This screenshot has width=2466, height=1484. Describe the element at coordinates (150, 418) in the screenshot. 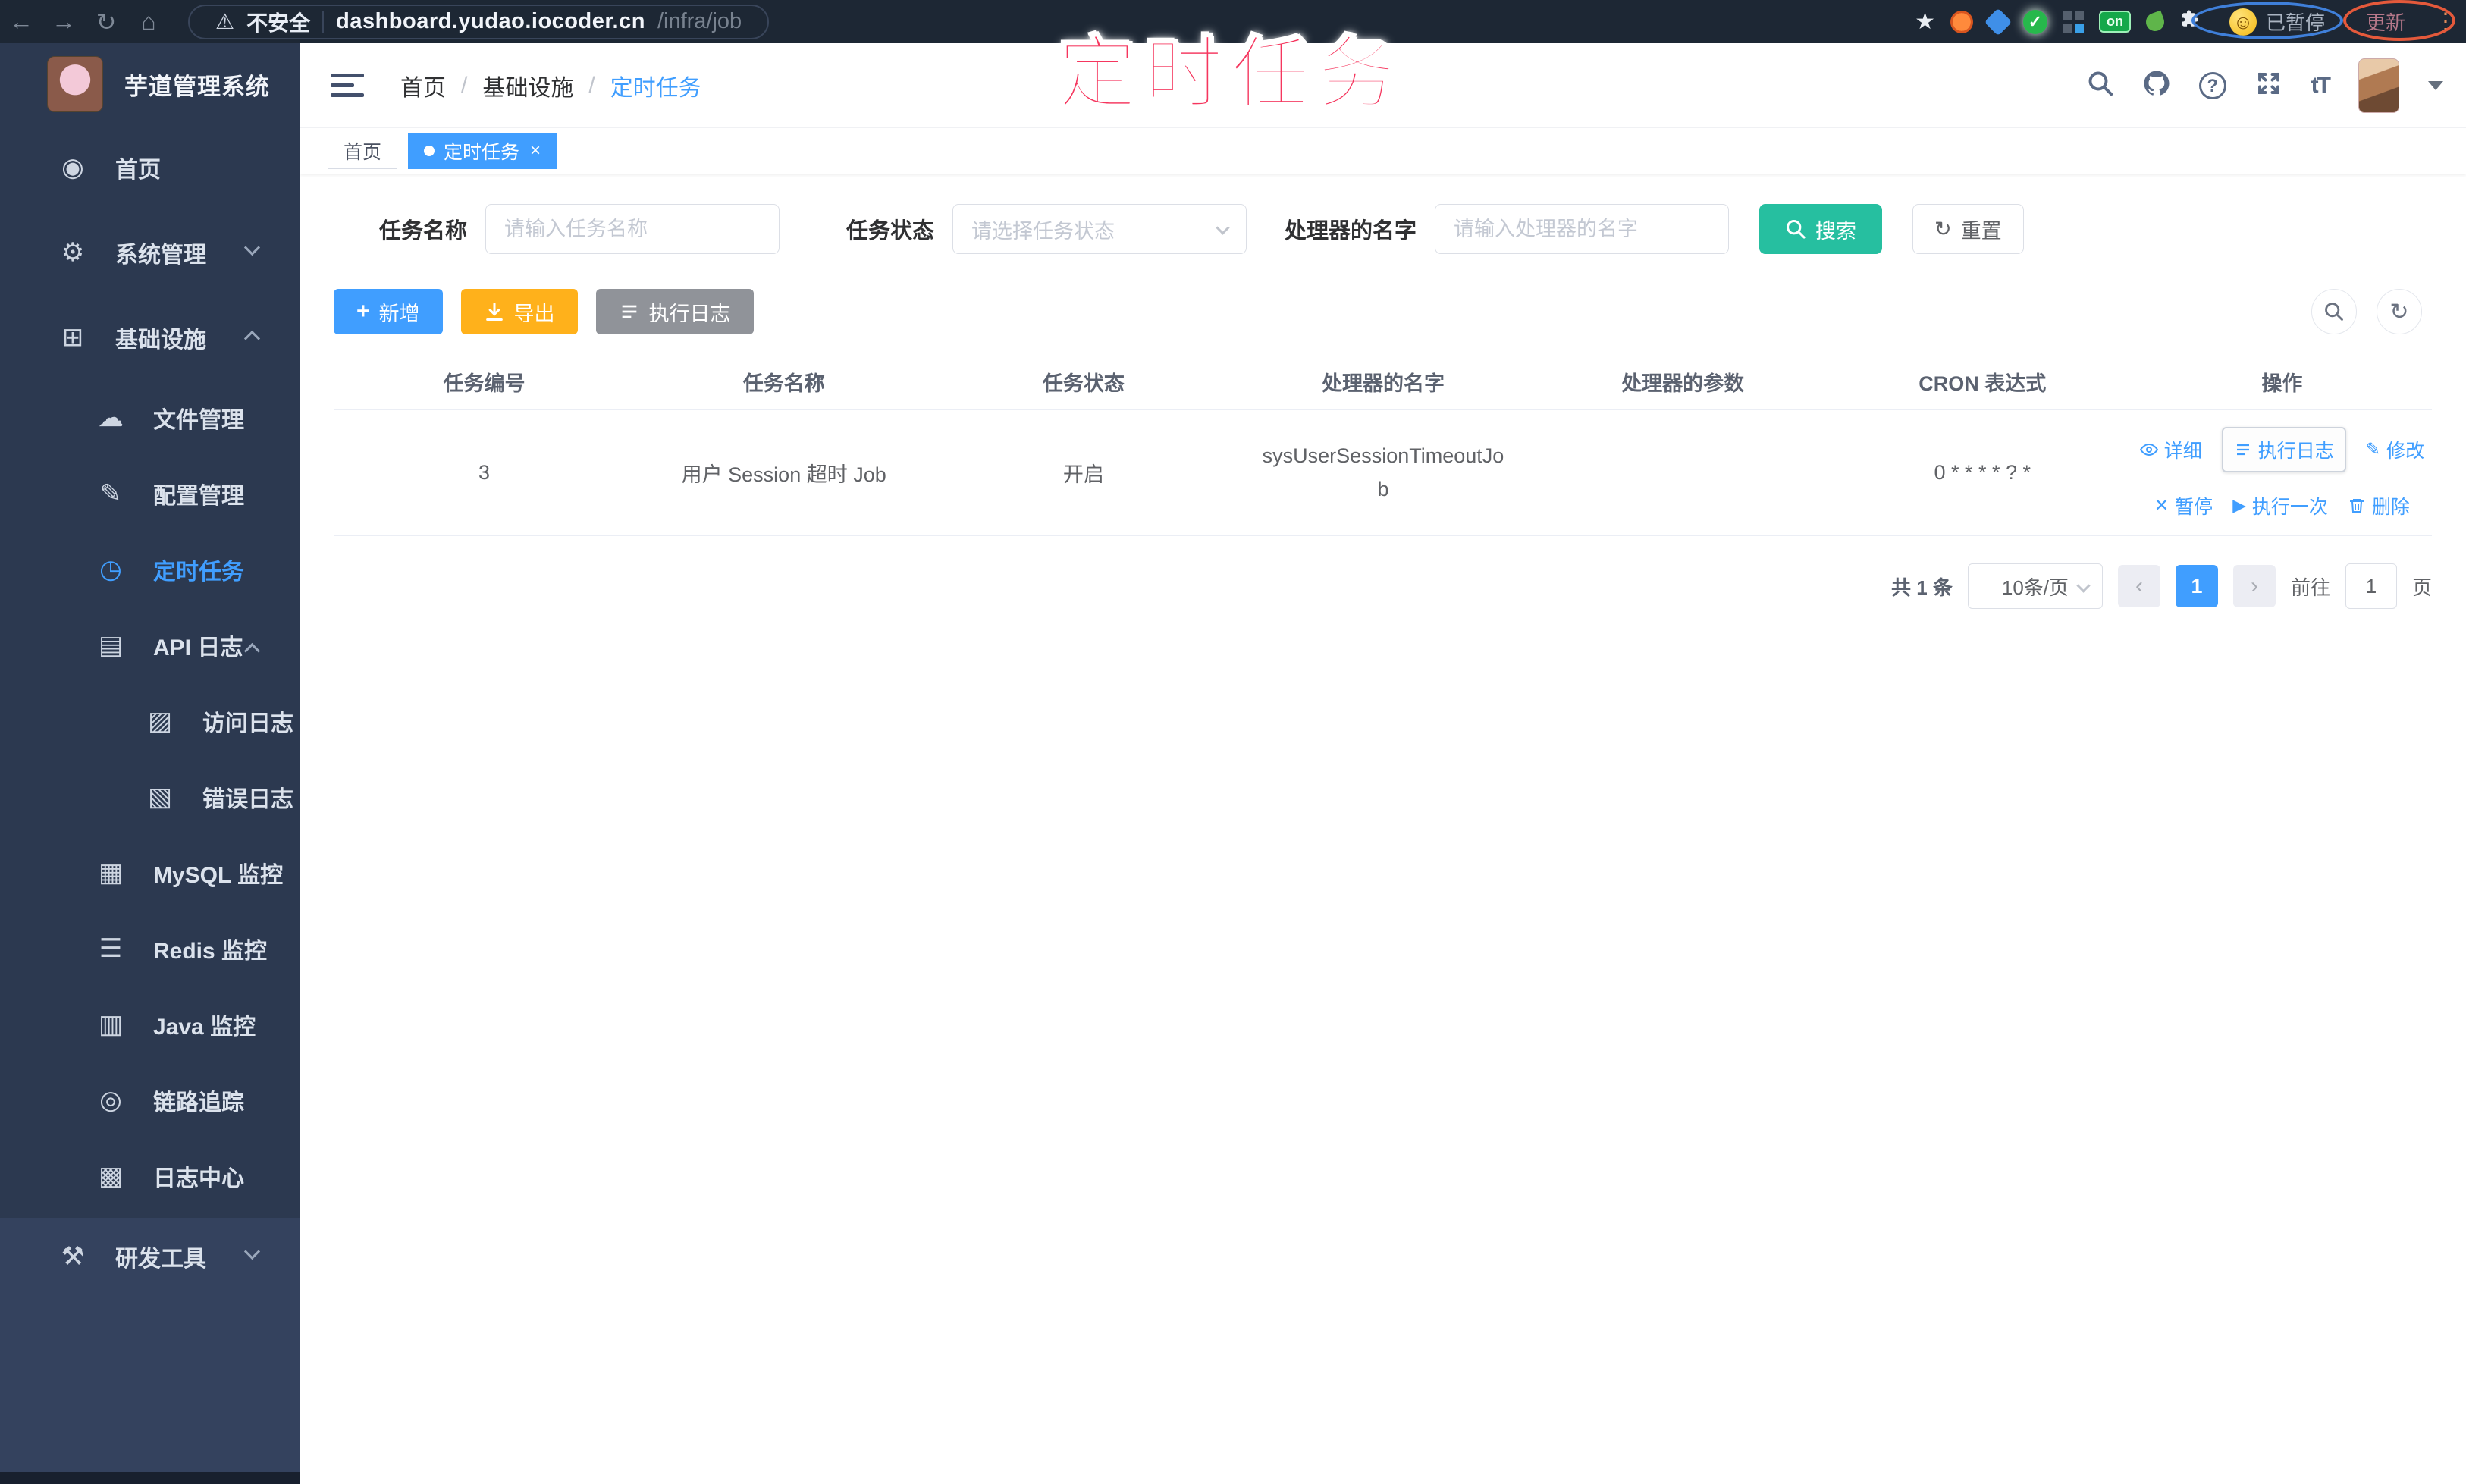

I see `sidebar-item-file-management: ☁ 文件管理` at that location.